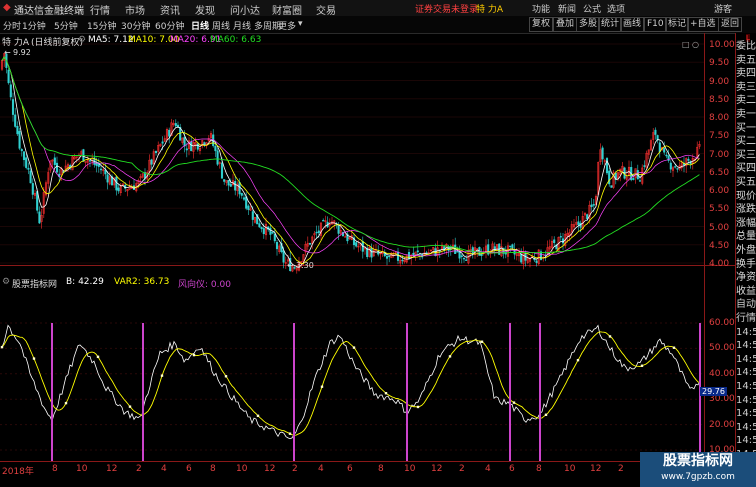  I want to click on menu-xinwen: 新闻, so click(567, 8).